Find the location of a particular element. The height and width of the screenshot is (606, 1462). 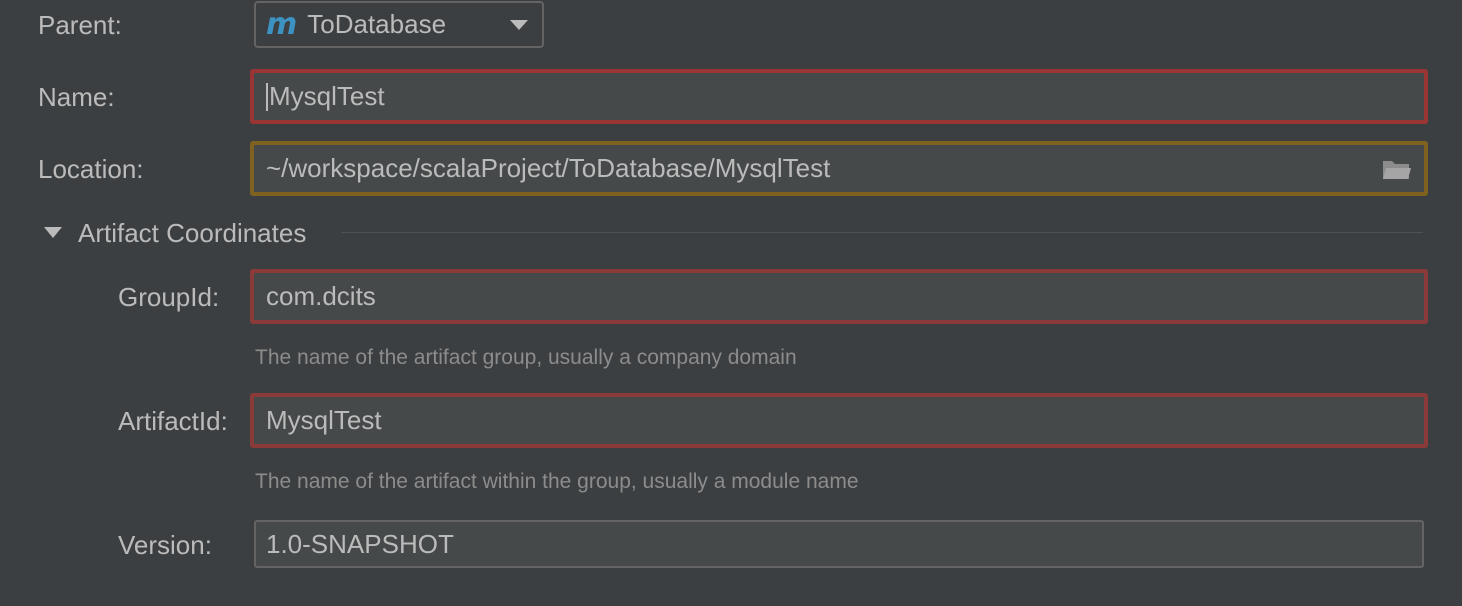

name-input: MysqlTest is located at coordinates (839, 96).